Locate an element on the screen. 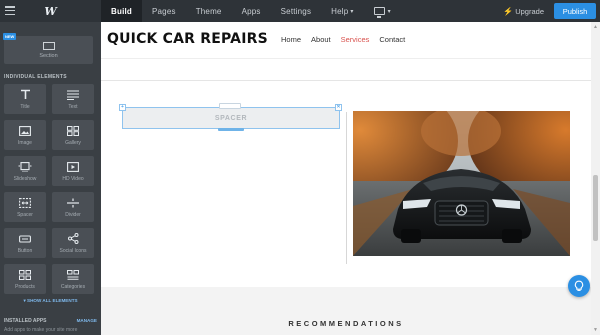 The width and height of the screenshot is (600, 335). element-divider: Divider is located at coordinates (73, 207).